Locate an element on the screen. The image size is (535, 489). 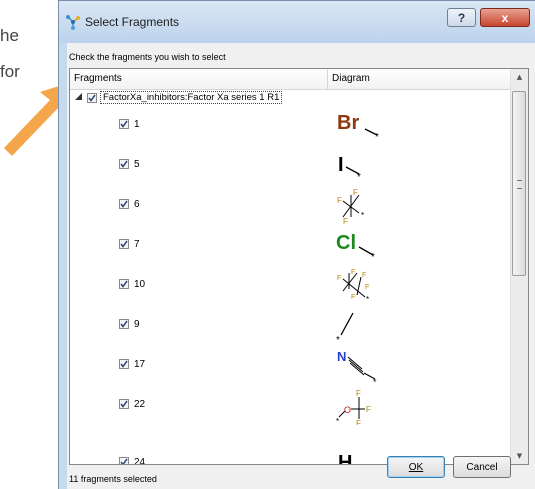
svg-text: Cl is located at coordinates (346, 243).